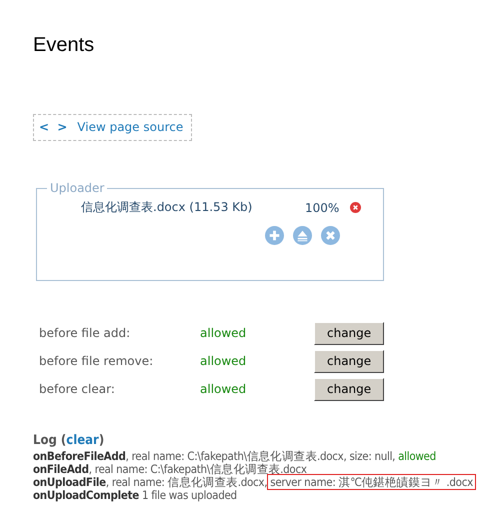 The image size is (484, 524). I want to click on upload-percent: 100%, so click(322, 207).